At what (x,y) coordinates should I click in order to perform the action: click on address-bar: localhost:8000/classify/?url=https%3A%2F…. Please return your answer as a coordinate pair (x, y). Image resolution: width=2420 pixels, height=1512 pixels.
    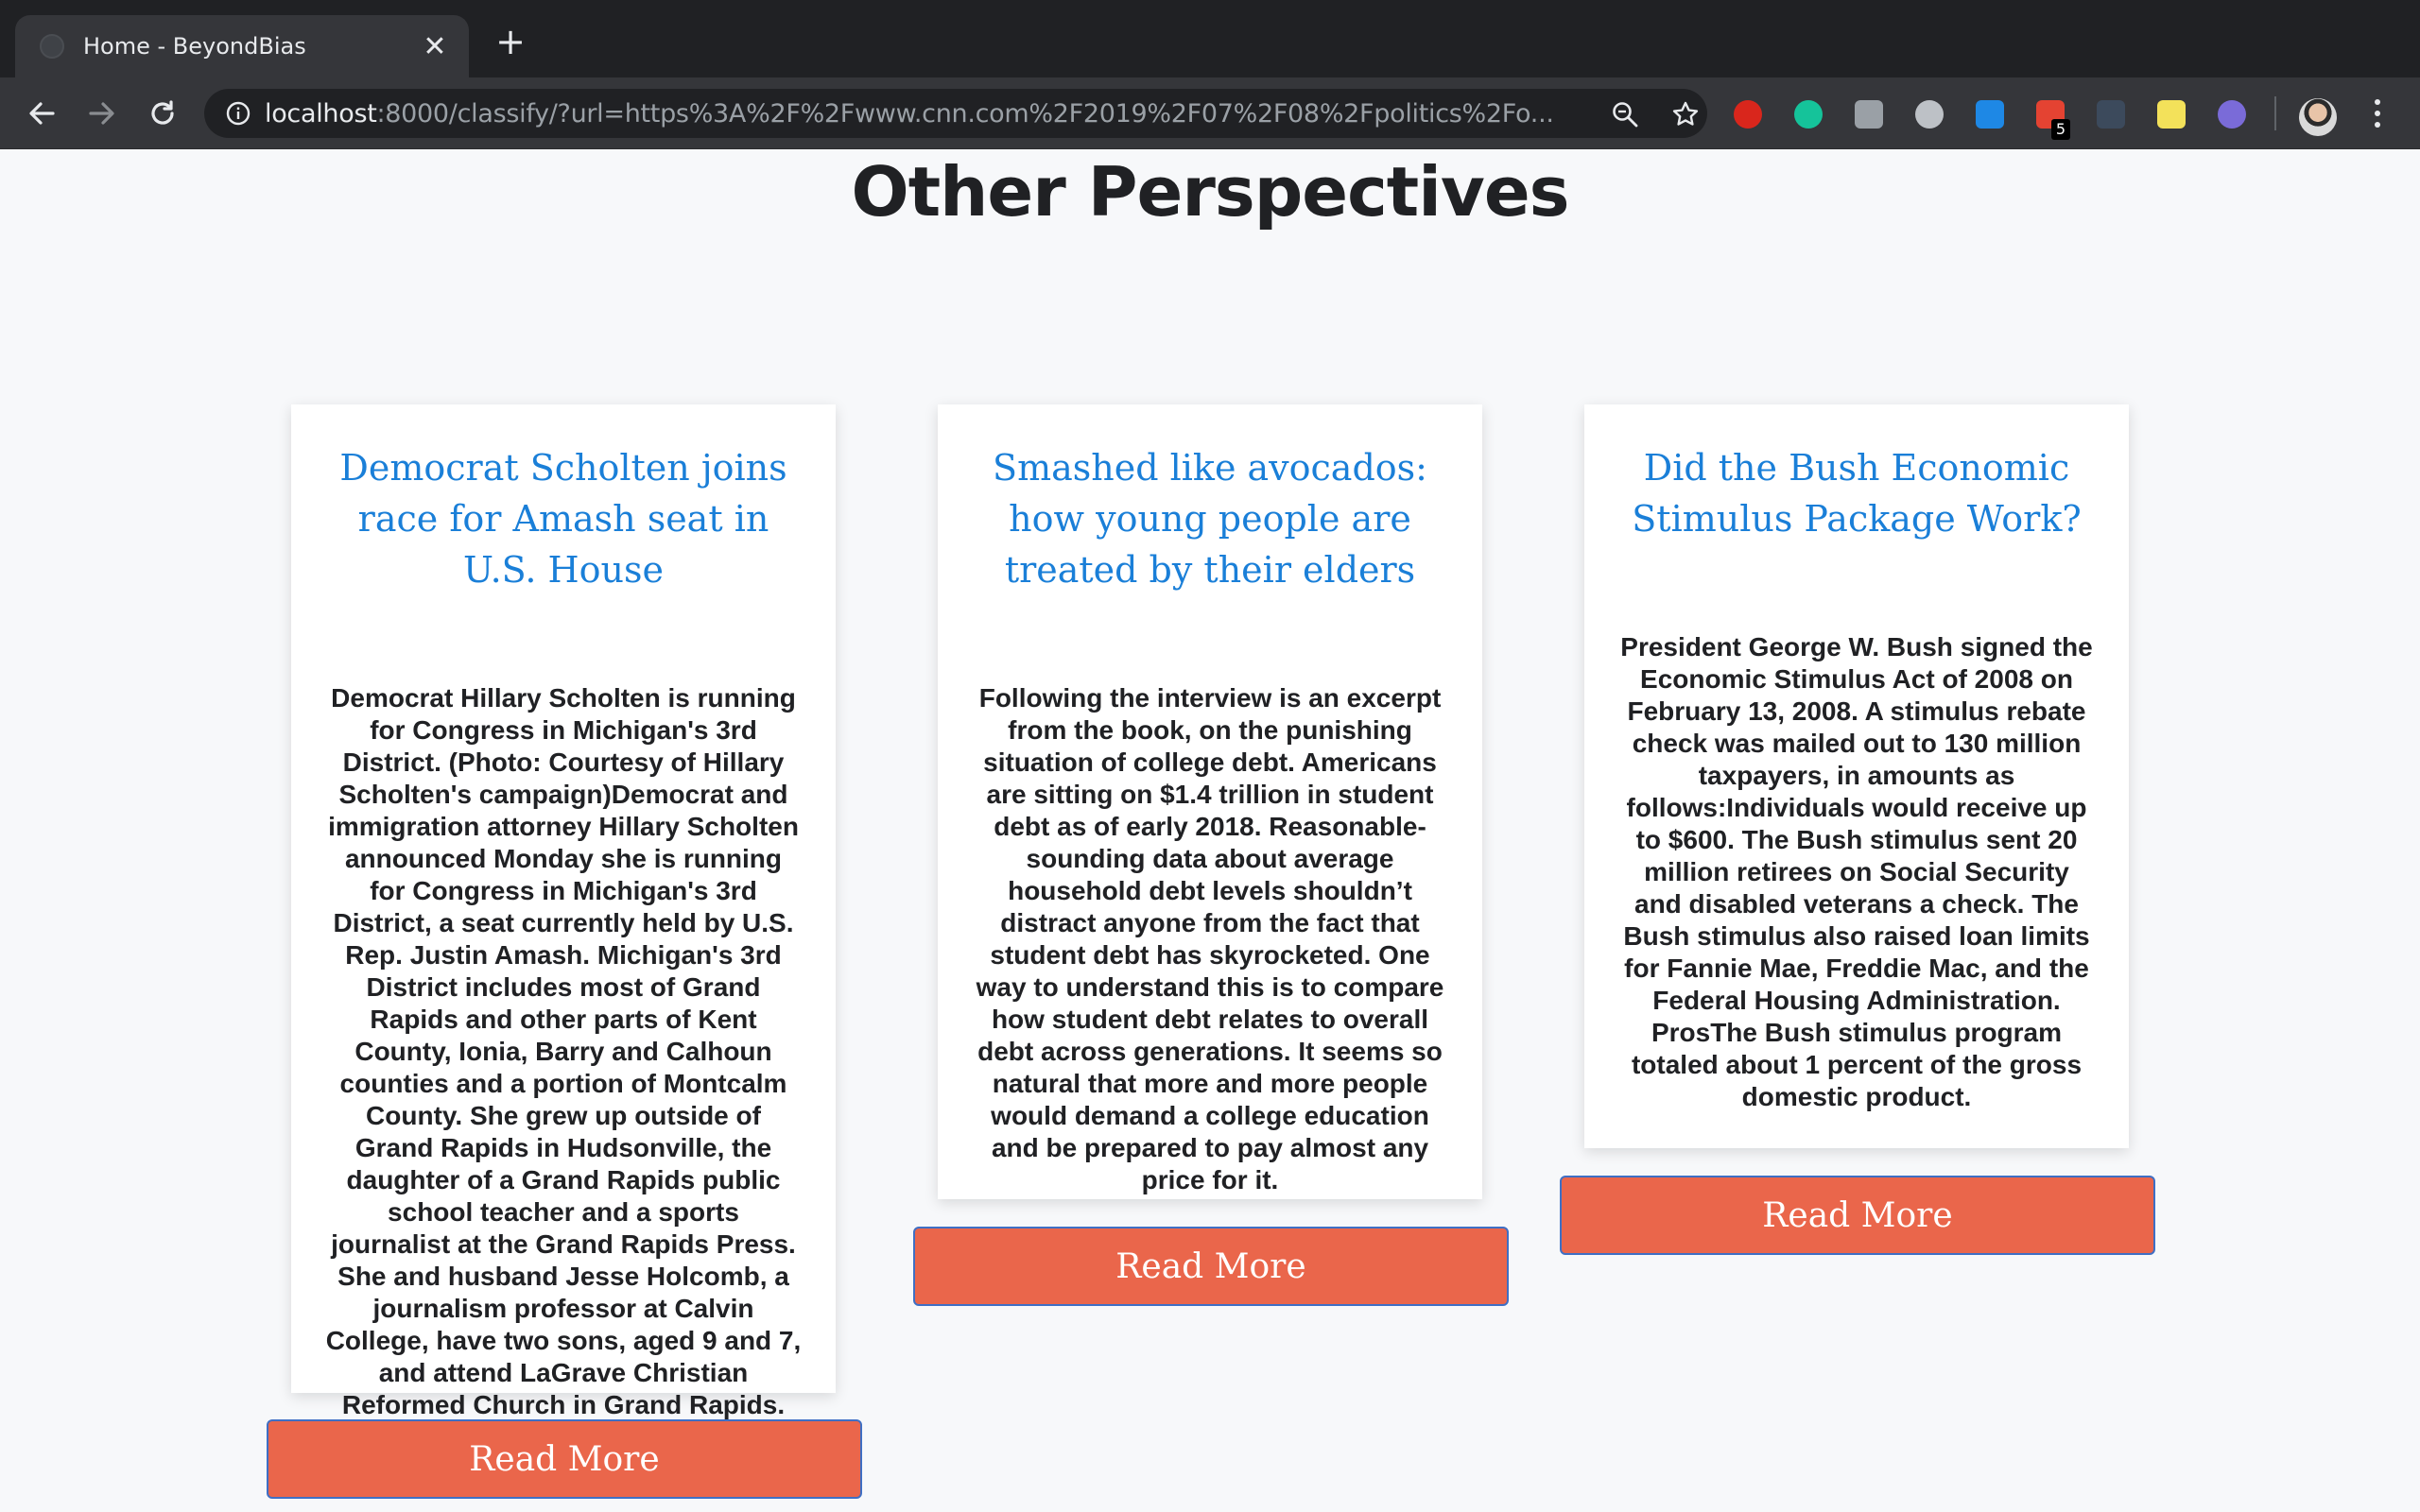
    Looking at the image, I should click on (955, 113).